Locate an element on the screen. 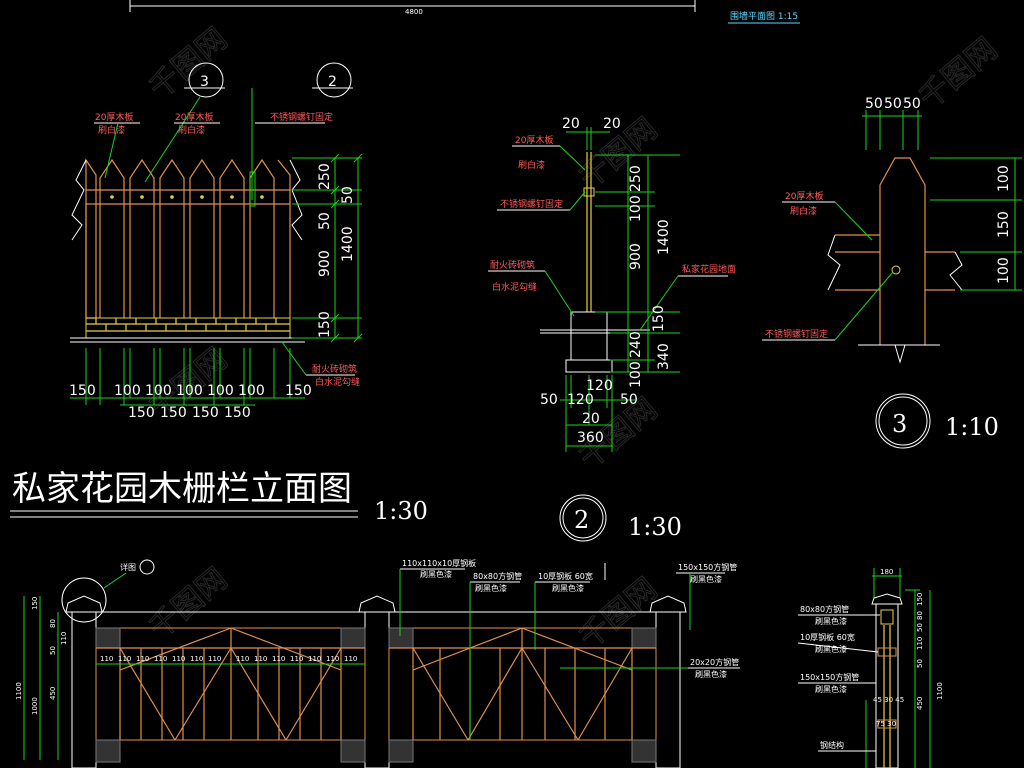  badge-label: 3 is located at coordinates (899, 424).